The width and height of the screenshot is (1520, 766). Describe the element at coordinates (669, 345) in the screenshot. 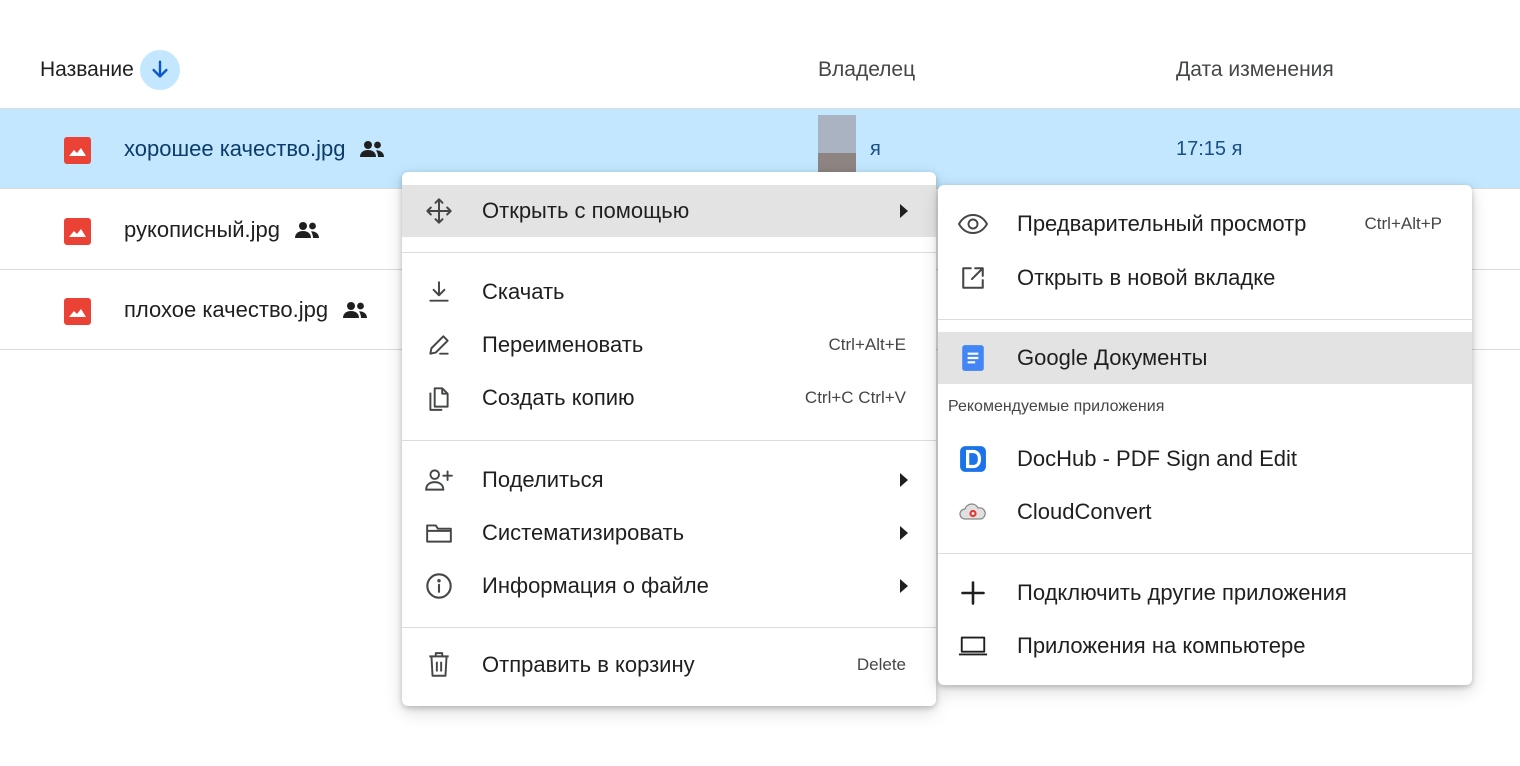

I see `menu-item-rename: Переименовать Ctrl+Alt+E` at that location.